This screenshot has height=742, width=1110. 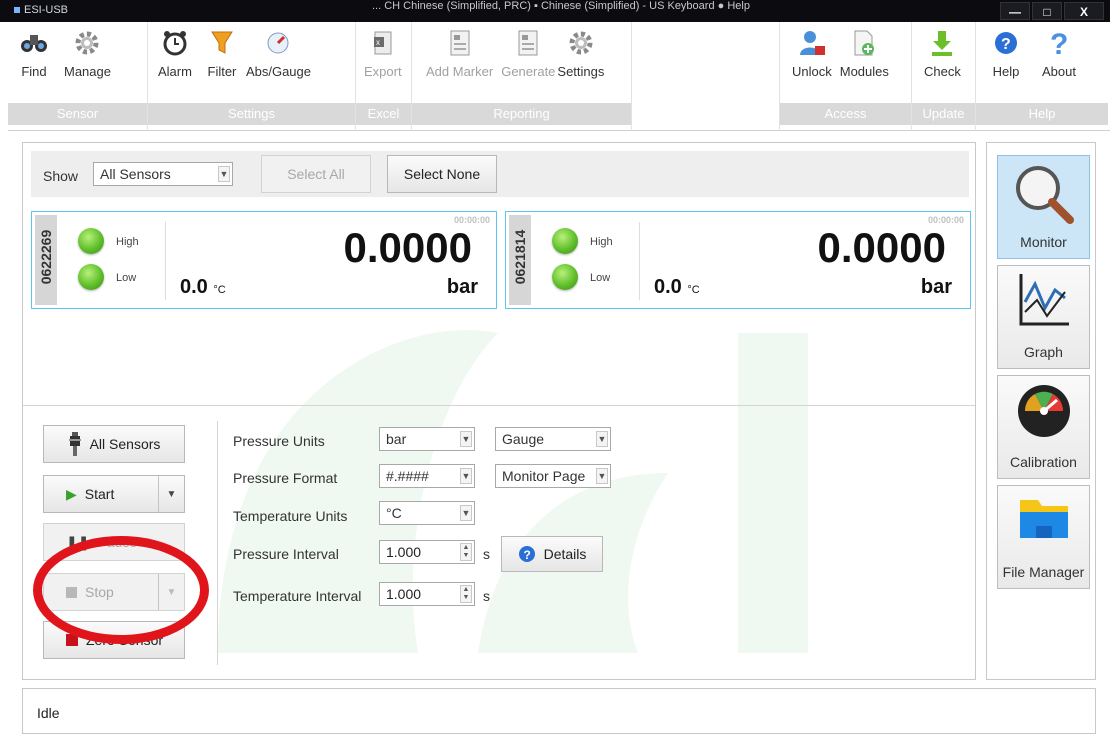 I want to click on ribbon-group-sensor: Find Manage Sensor, so click(x=78, y=76).